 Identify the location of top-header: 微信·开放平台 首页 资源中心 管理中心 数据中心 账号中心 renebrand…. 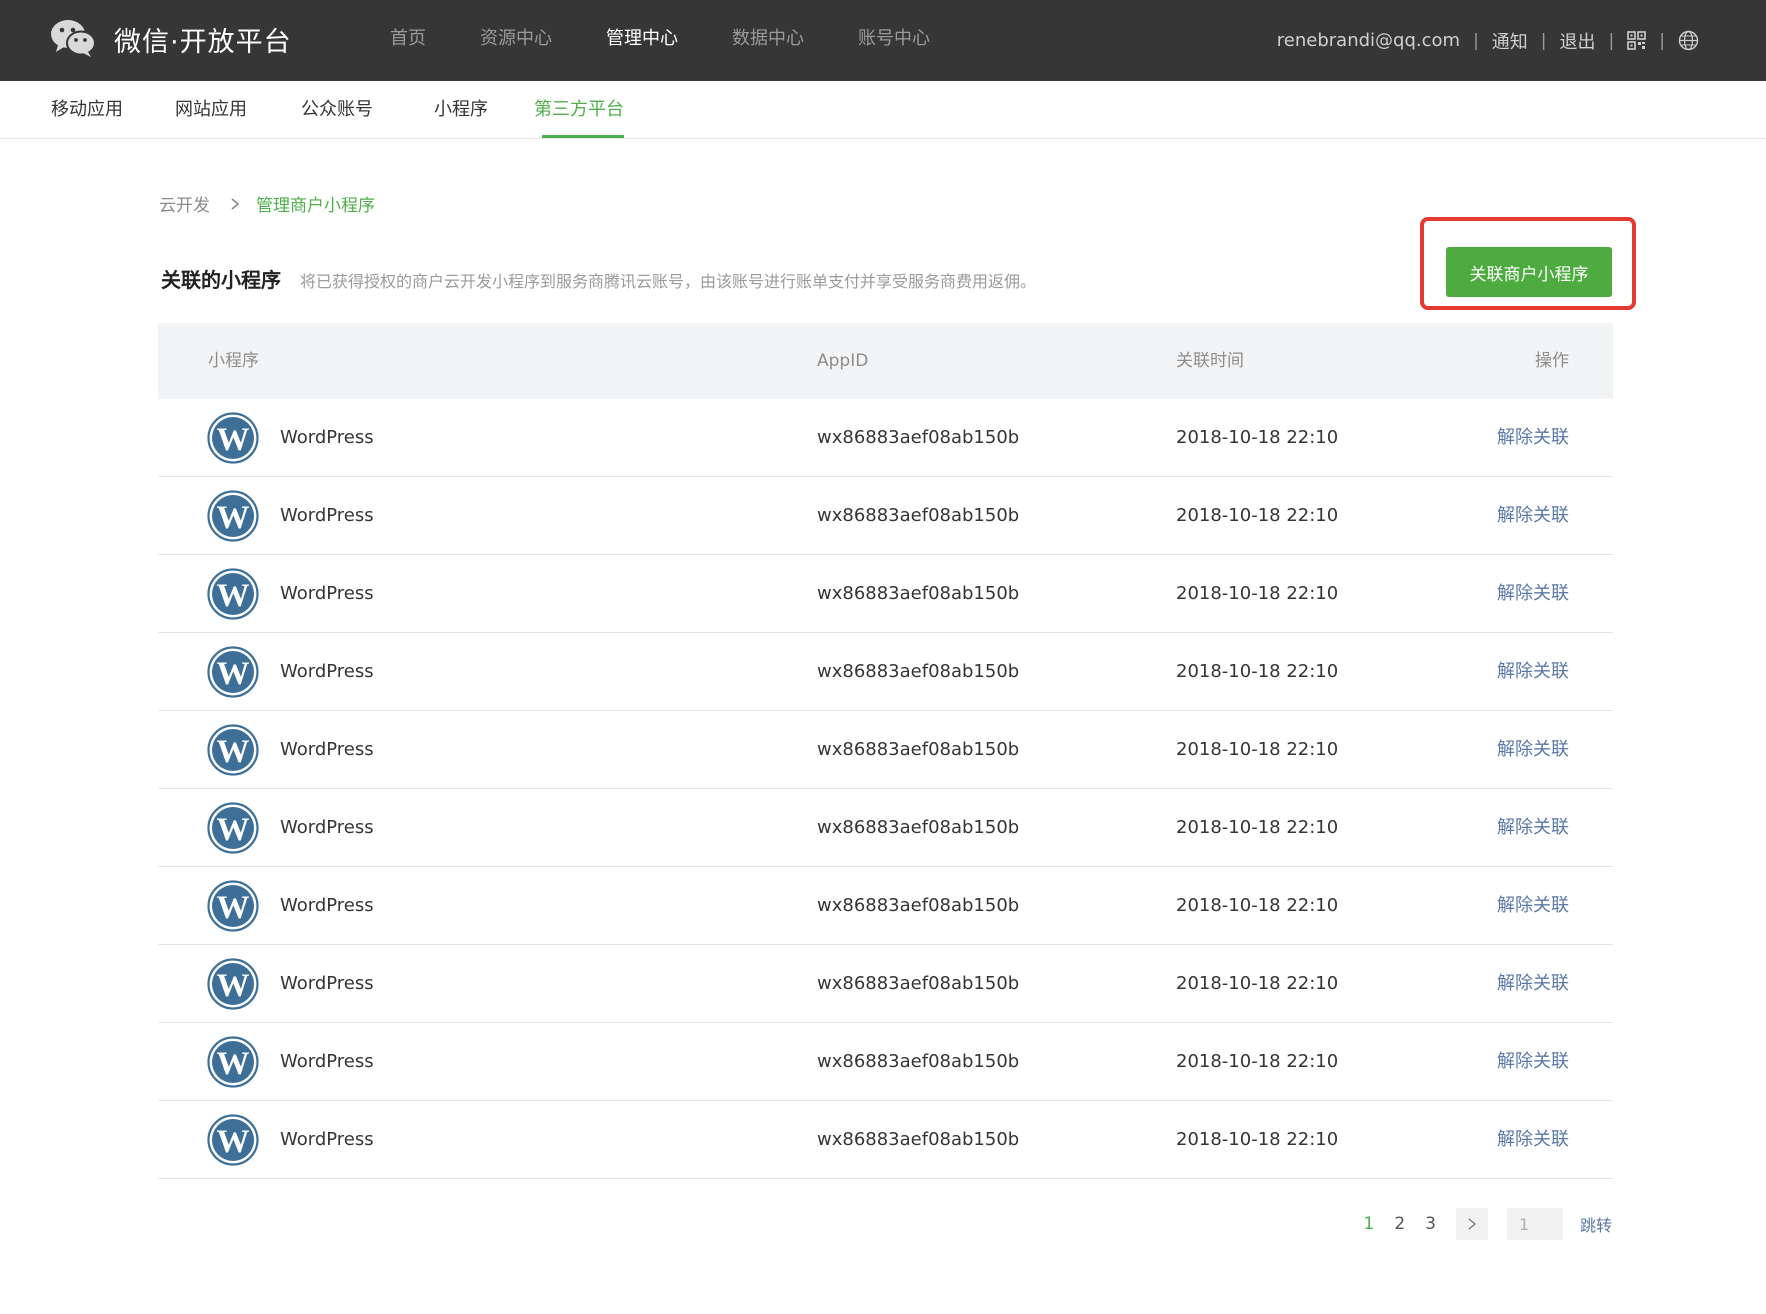
(883, 40).